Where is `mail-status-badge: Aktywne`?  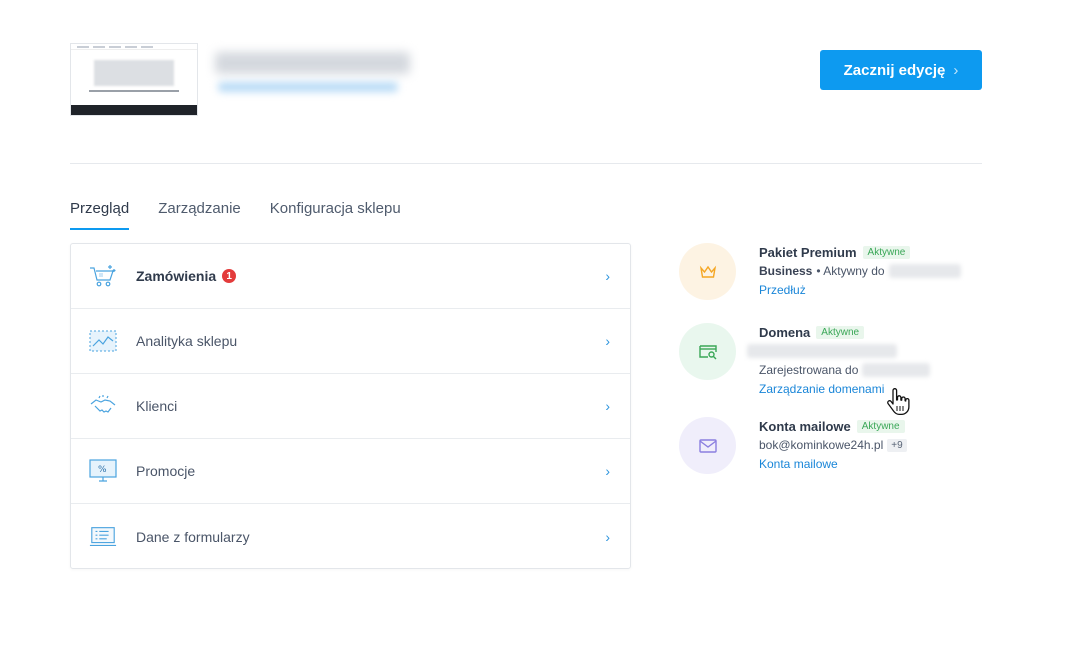
mail-status-badge: Aktywne is located at coordinates (880, 426).